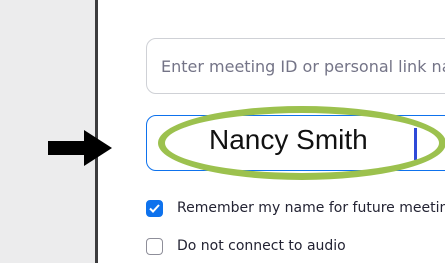 The width and height of the screenshot is (445, 263). I want to click on remember-name-option: Remember my name for future meetings, so click(295, 208).